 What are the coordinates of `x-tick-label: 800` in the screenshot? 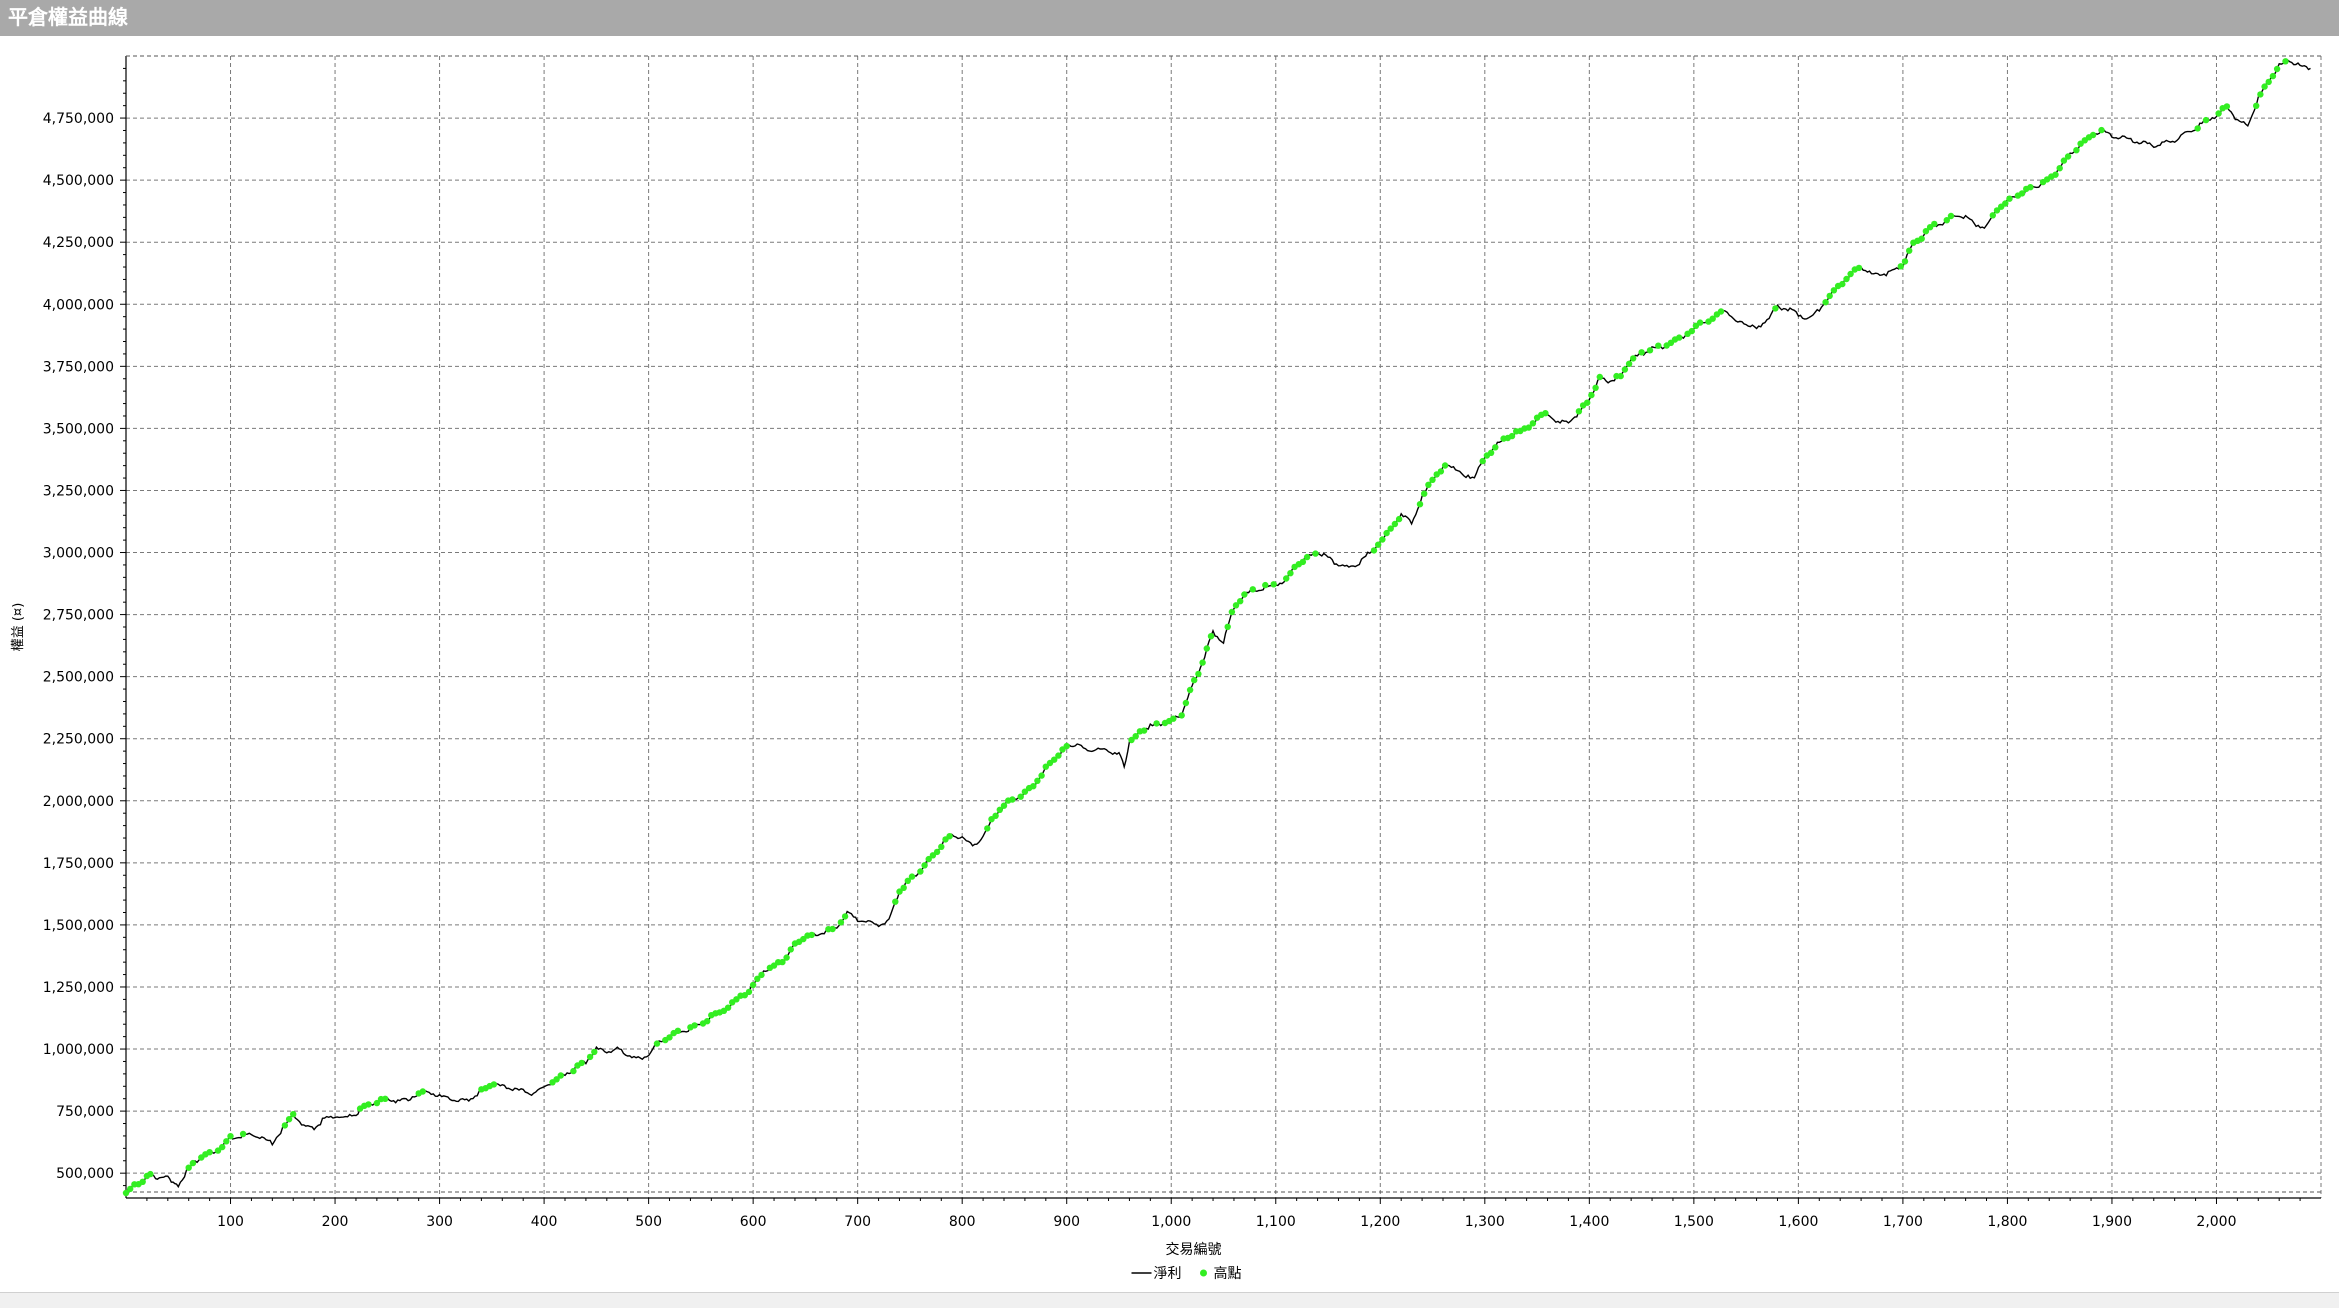 It's located at (962, 1222).